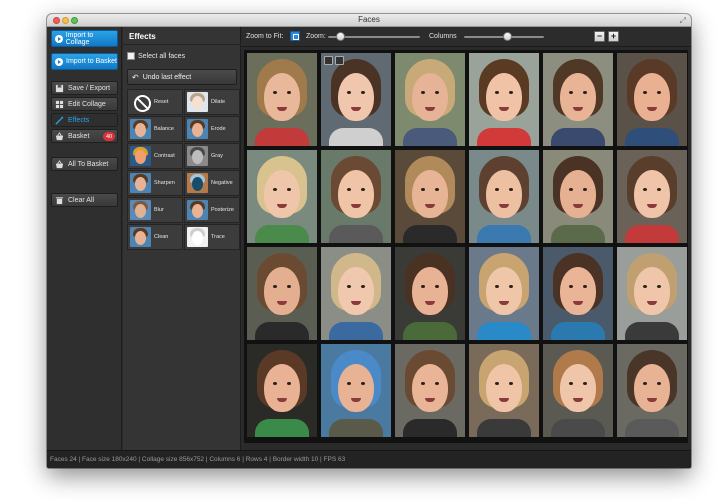 This screenshot has width=727, height=500. What do you see at coordinates (212, 129) in the screenshot?
I see `effect-erode-button: Erode` at bounding box center [212, 129].